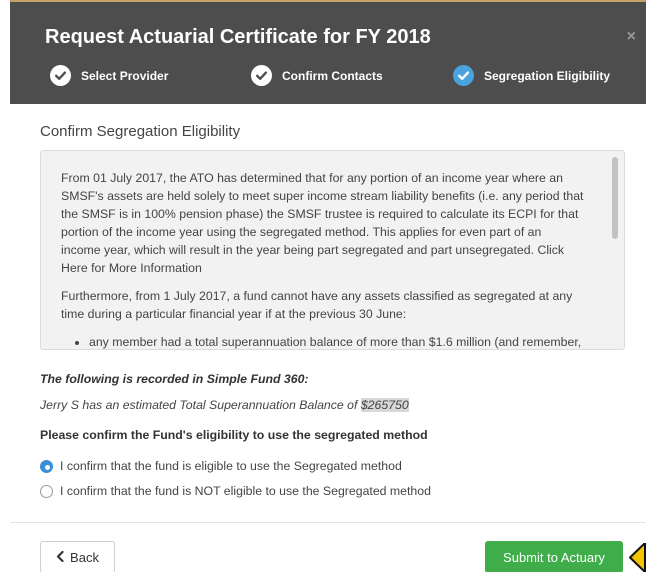 Image resolution: width=646 pixels, height=572 pixels. Describe the element at coordinates (384, 405) in the screenshot. I see `balance-amount: $265750` at that location.